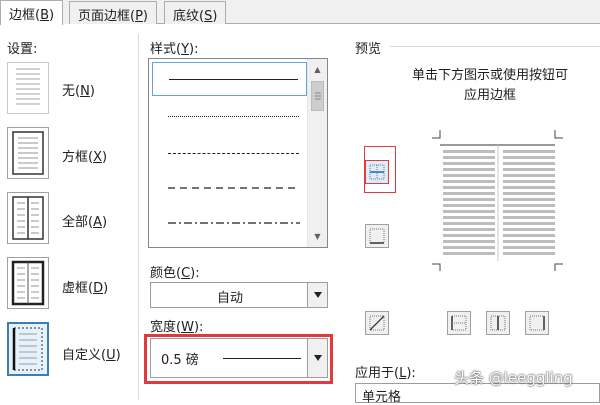  I want to click on scroll-up-icon: ▲, so click(317, 69).